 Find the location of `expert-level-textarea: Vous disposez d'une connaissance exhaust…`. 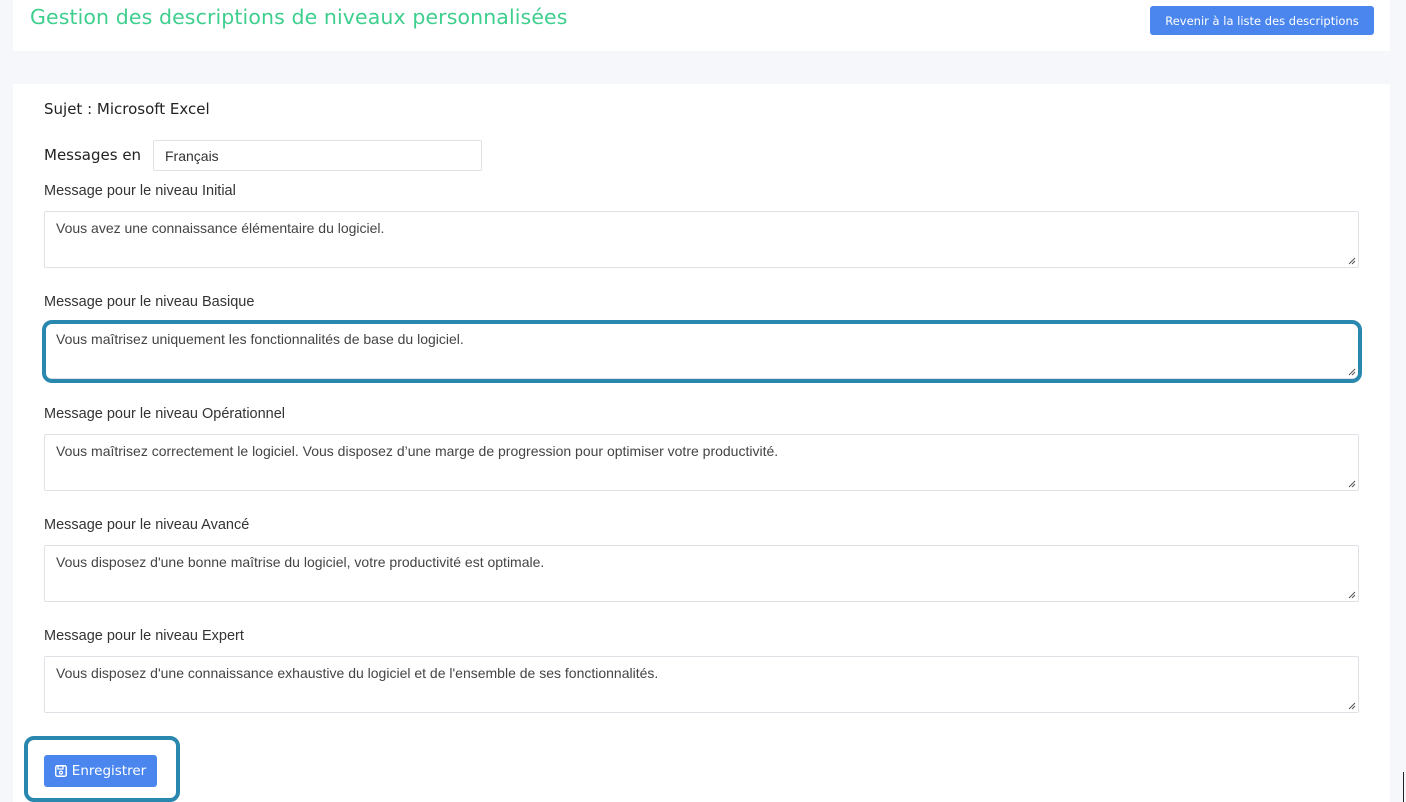

expert-level-textarea: Vous disposez d'une connaissance exhaust… is located at coordinates (701, 684).